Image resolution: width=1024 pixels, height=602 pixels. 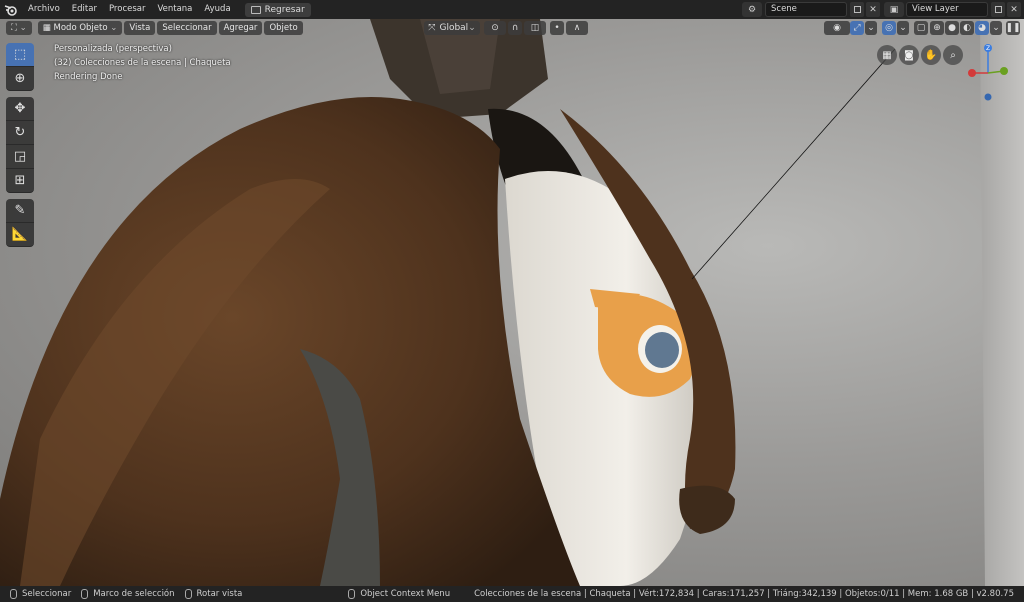 I want to click on undo-button: Regresar, so click(x=277, y=9).